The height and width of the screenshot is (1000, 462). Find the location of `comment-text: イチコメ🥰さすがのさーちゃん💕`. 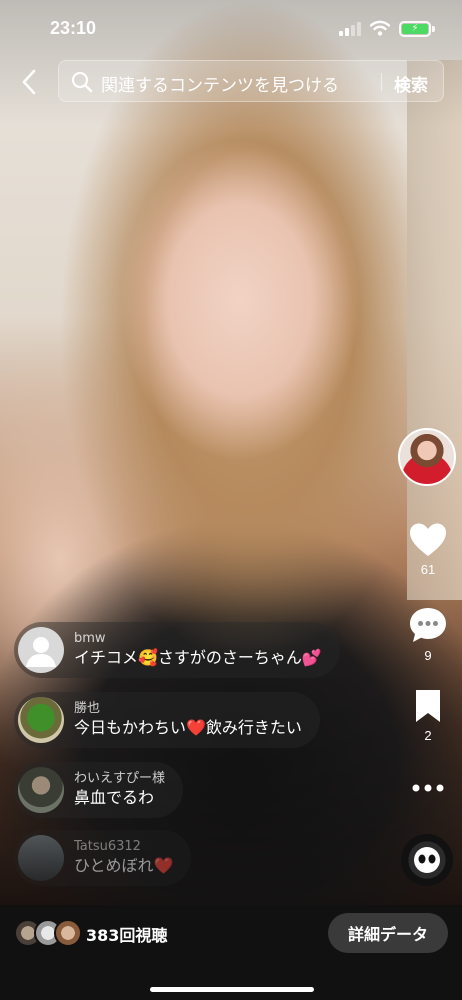

comment-text: イチコメ🥰さすがのさーちゃん💕 is located at coordinates (198, 657).